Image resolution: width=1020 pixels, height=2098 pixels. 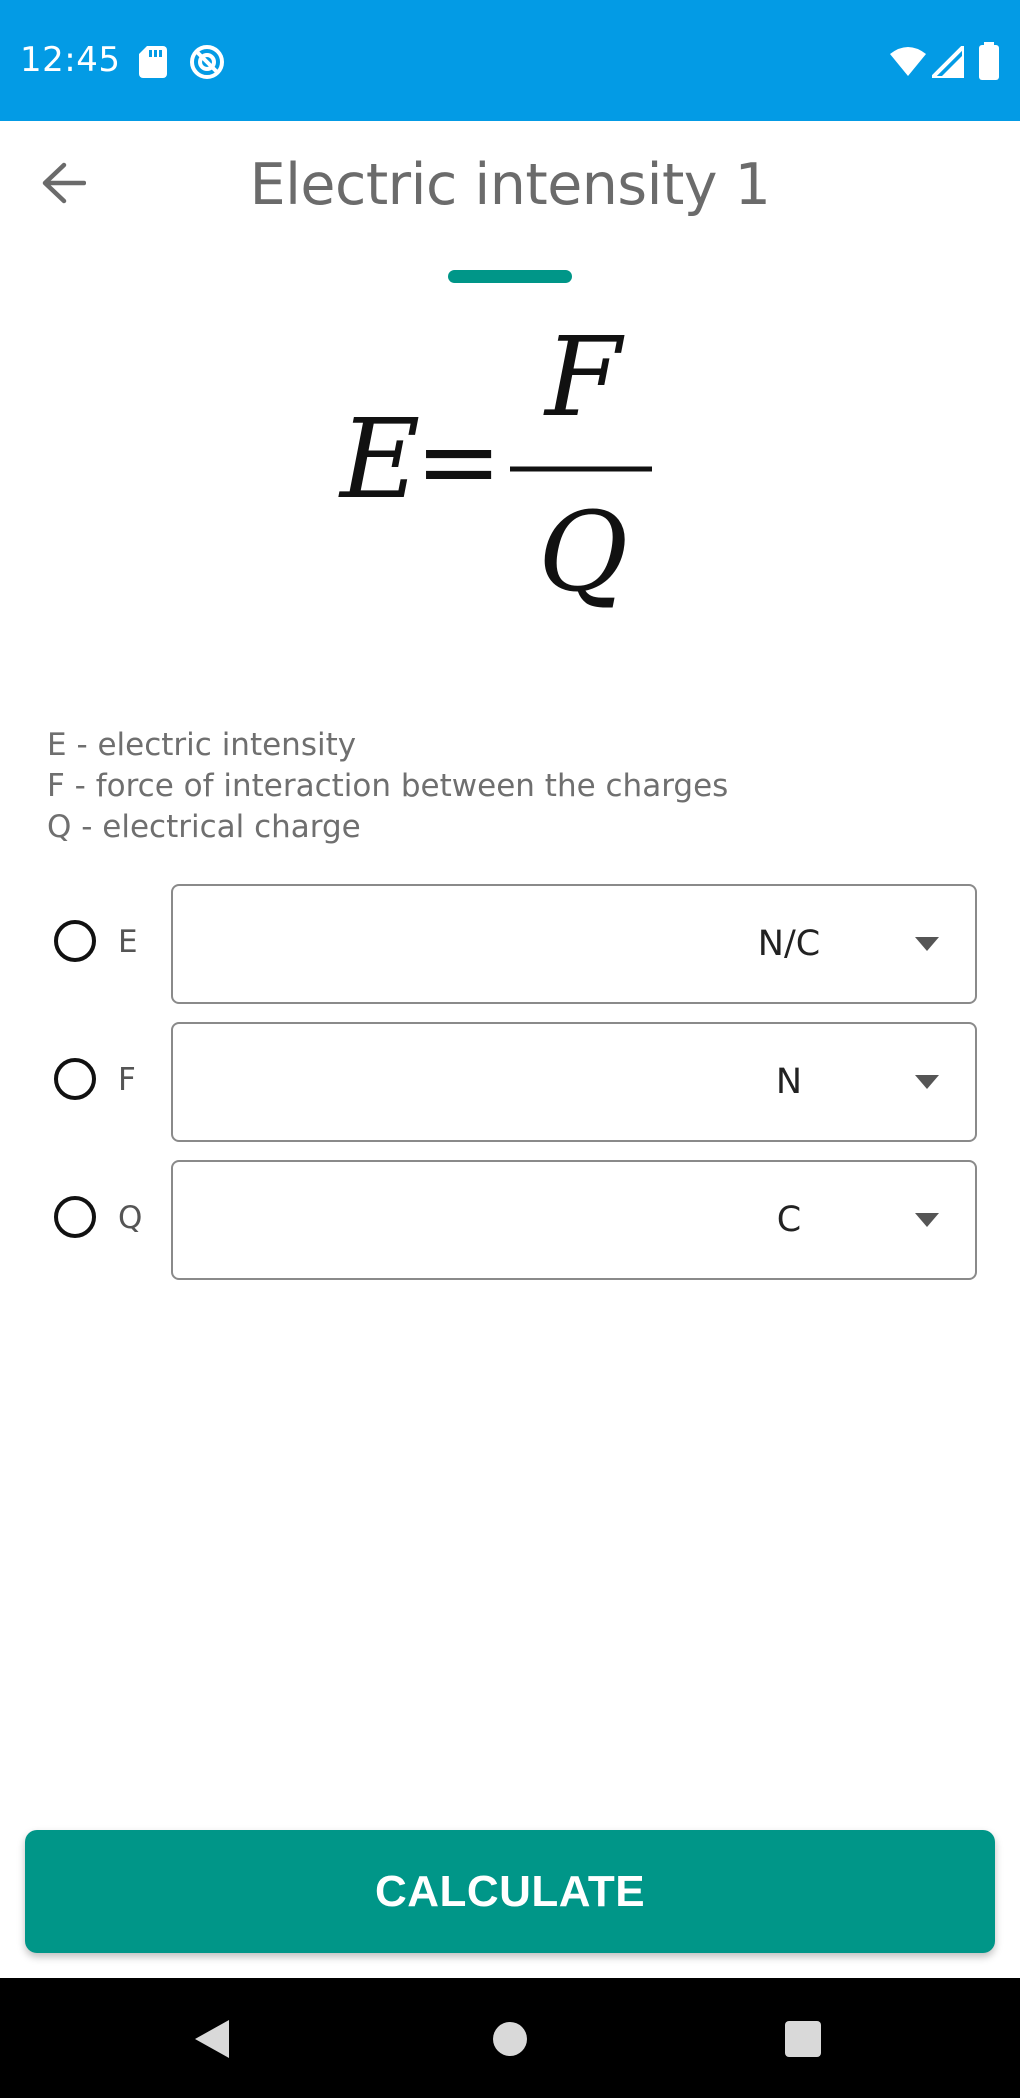 I want to click on radio-q, so click(x=75, y=1217).